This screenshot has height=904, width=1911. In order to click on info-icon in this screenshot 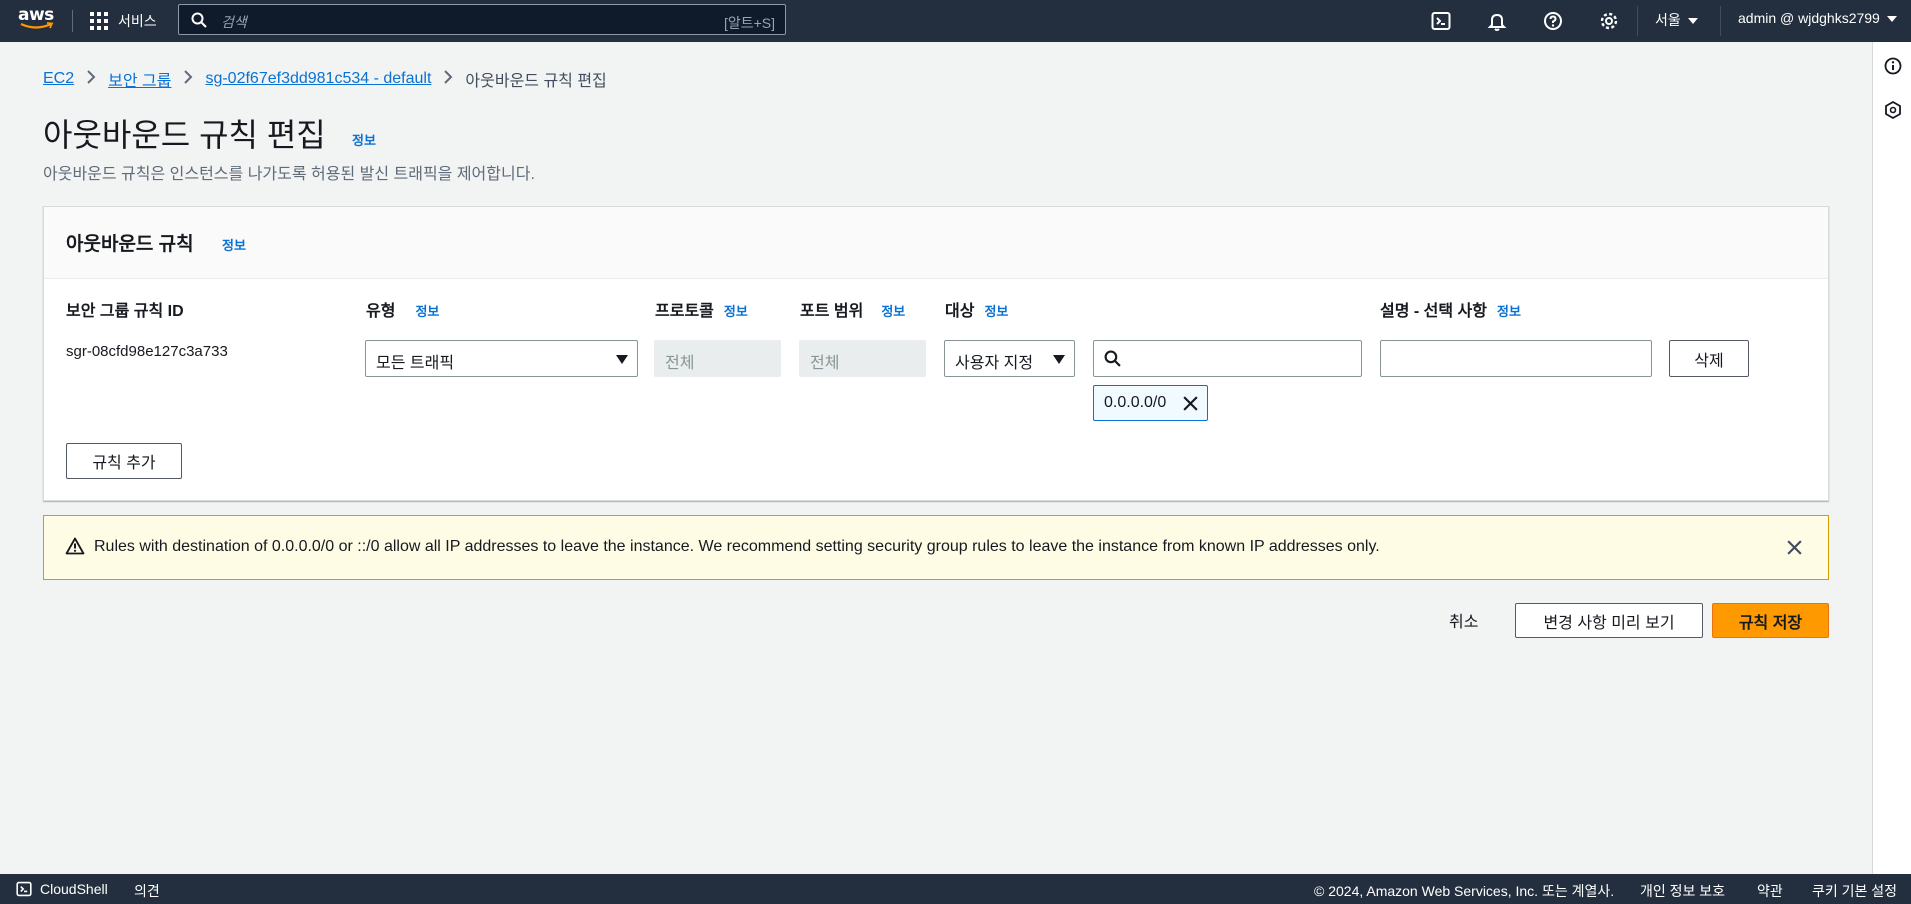, I will do `click(1893, 66)`.